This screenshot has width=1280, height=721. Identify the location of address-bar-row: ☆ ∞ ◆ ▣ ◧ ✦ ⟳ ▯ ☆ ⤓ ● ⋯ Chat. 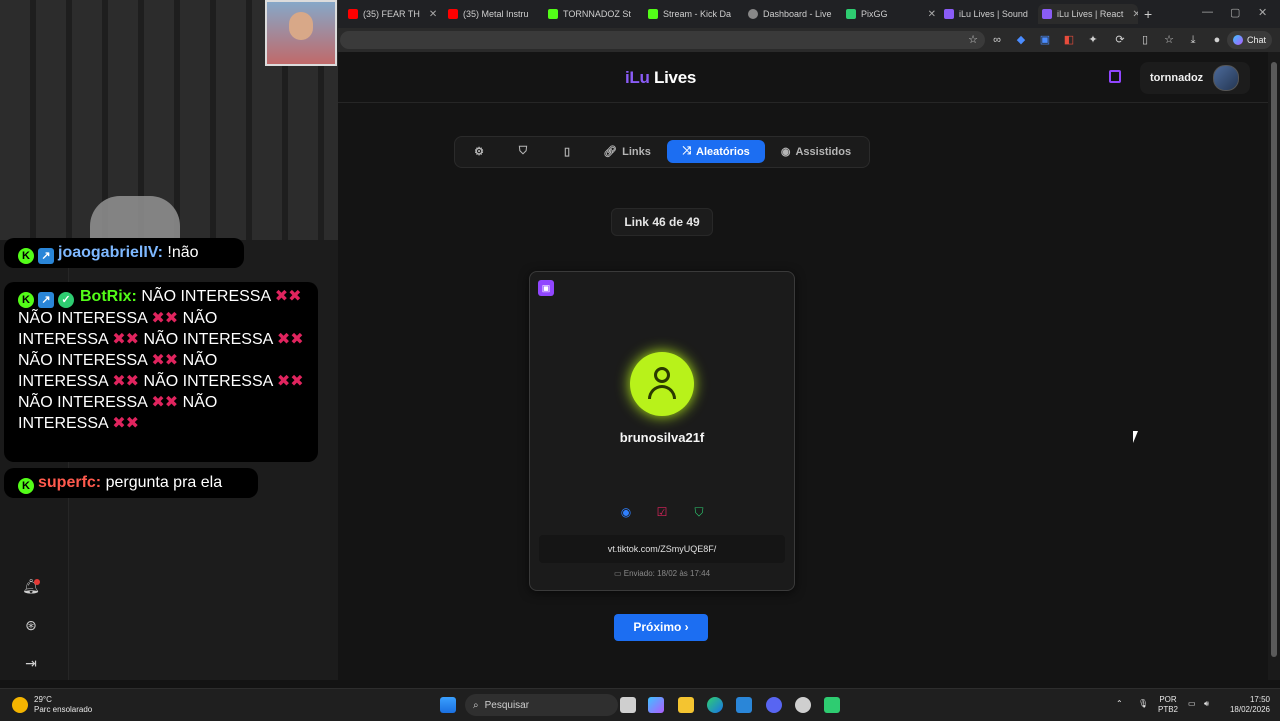
(809, 40).